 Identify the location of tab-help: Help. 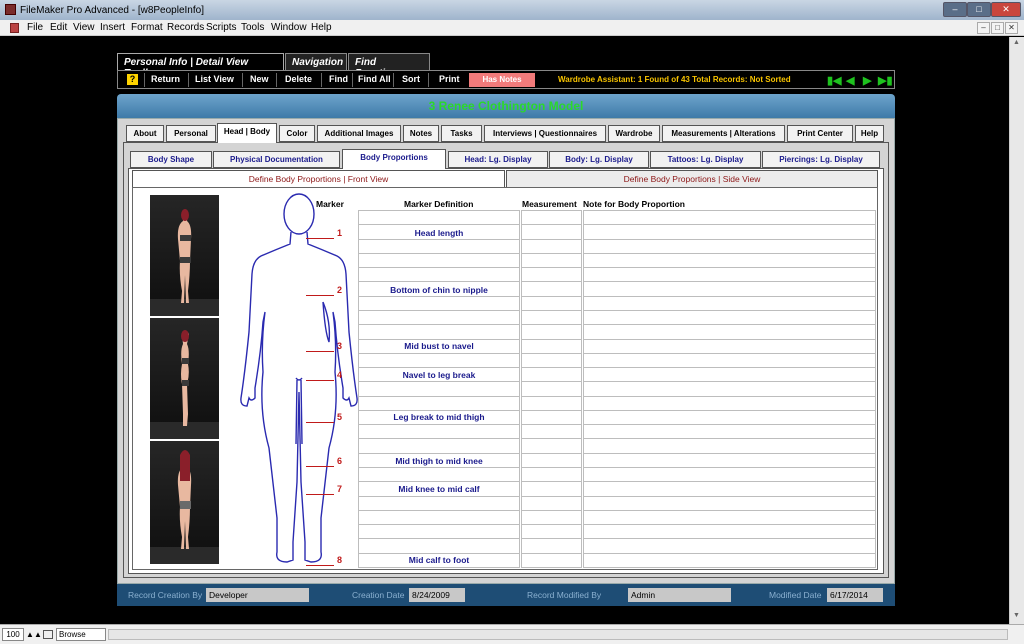
(869, 133).